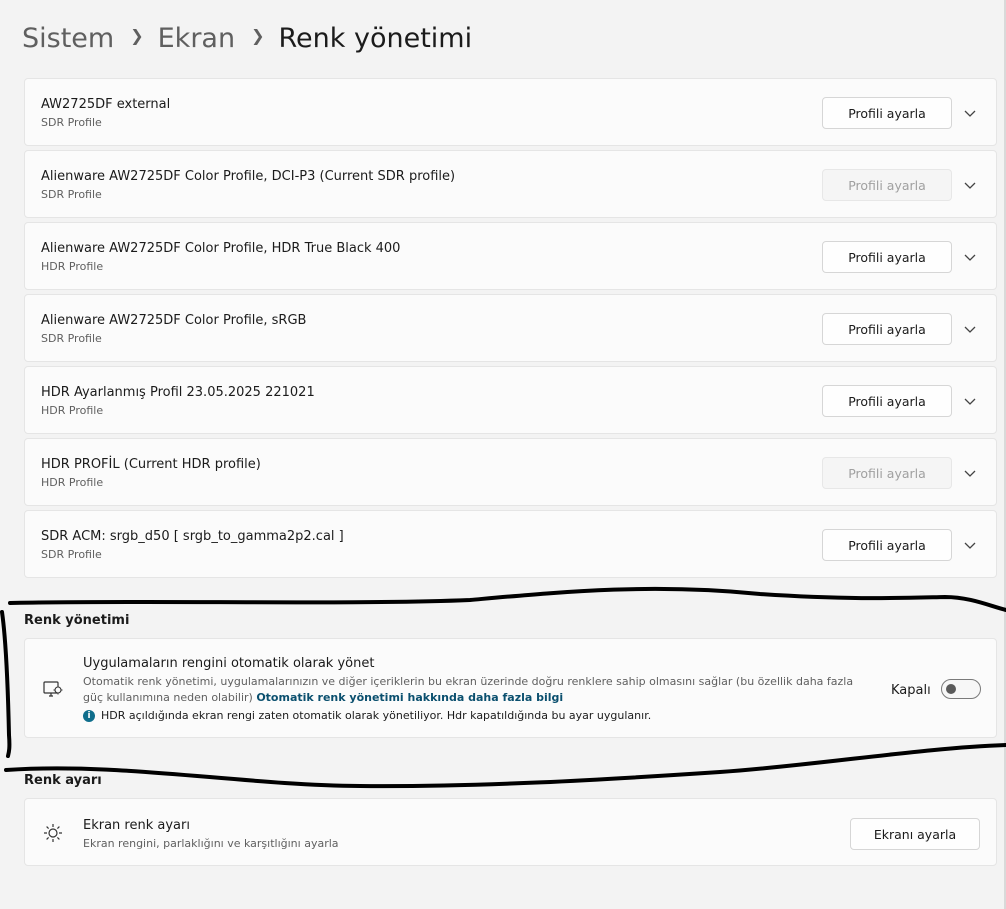 This screenshot has height=909, width=1006. I want to click on calibration-title: Ekran renk ayarı, so click(136, 825).